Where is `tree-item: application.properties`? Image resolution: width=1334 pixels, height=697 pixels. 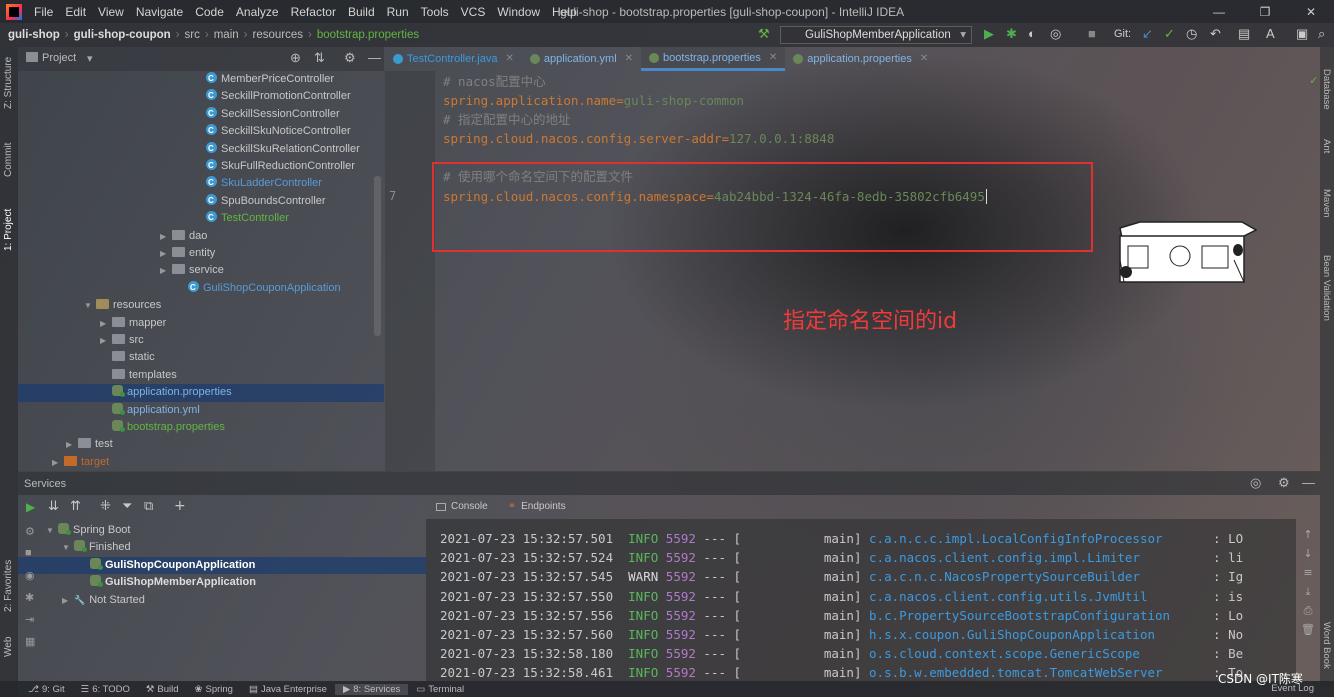
tree-item: application.properties is located at coordinates (201, 393).